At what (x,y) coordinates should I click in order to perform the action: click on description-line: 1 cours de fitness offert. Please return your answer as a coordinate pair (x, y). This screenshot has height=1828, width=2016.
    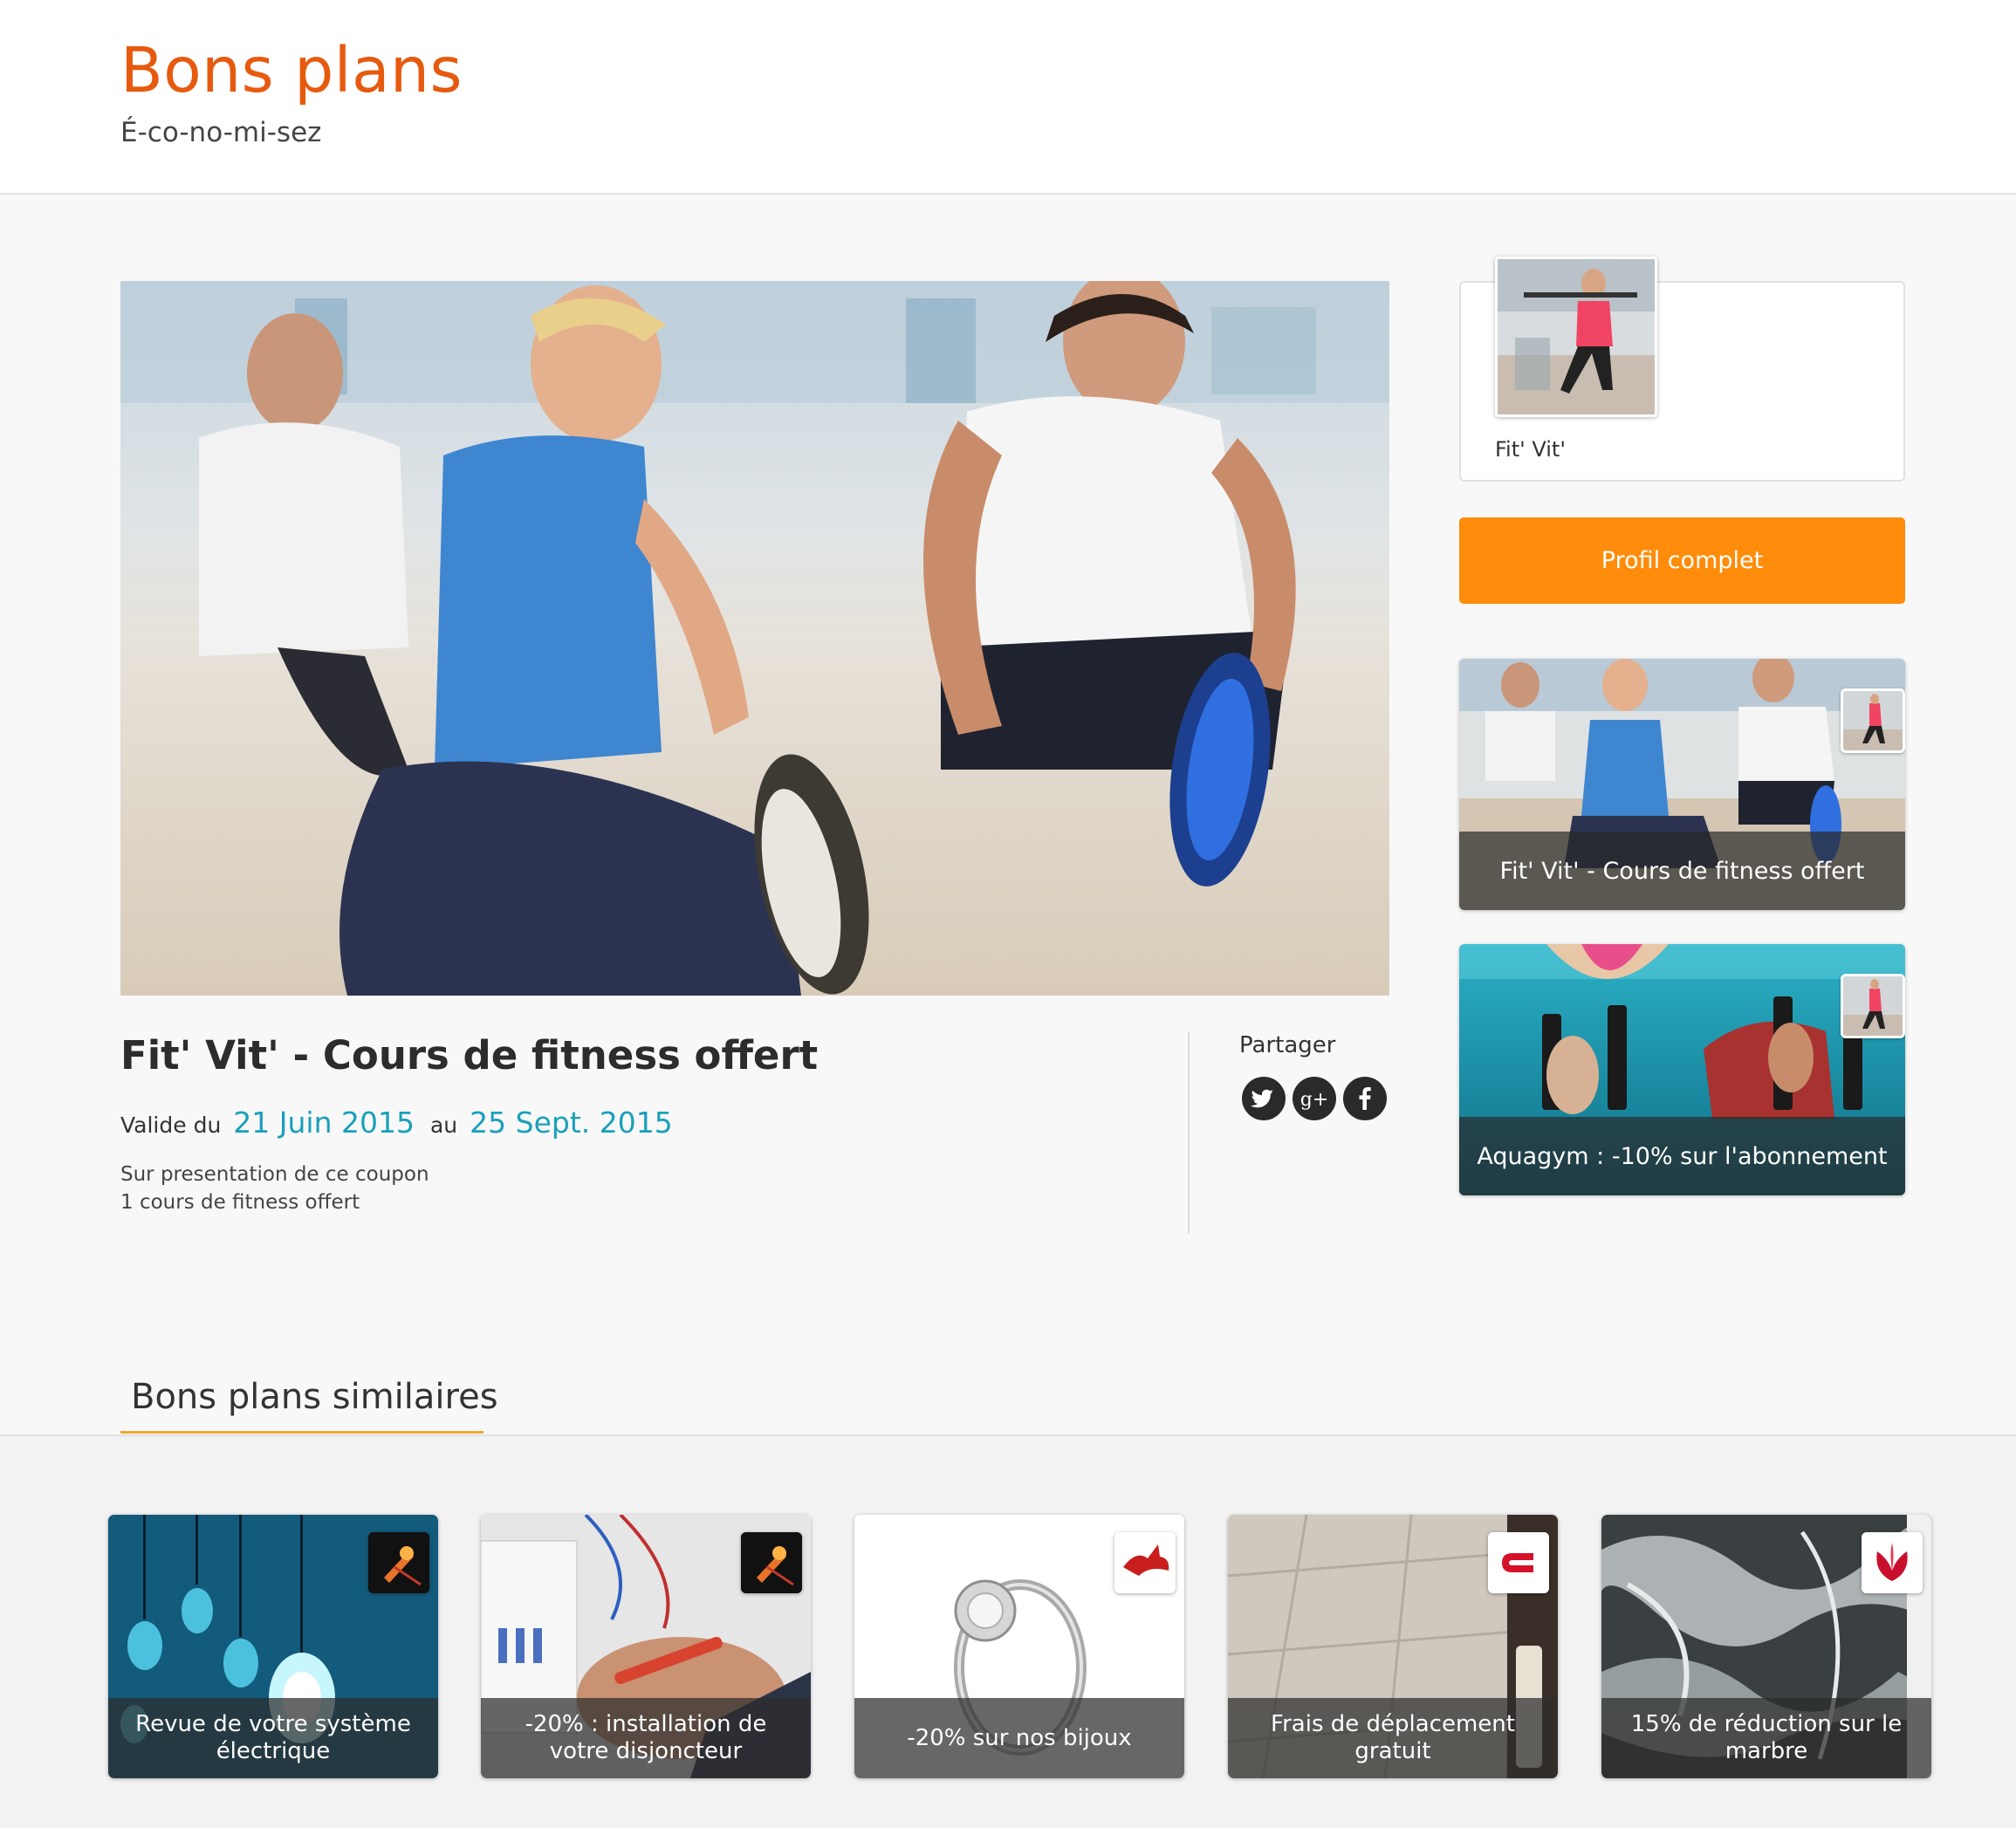
    Looking at the image, I should click on (240, 1202).